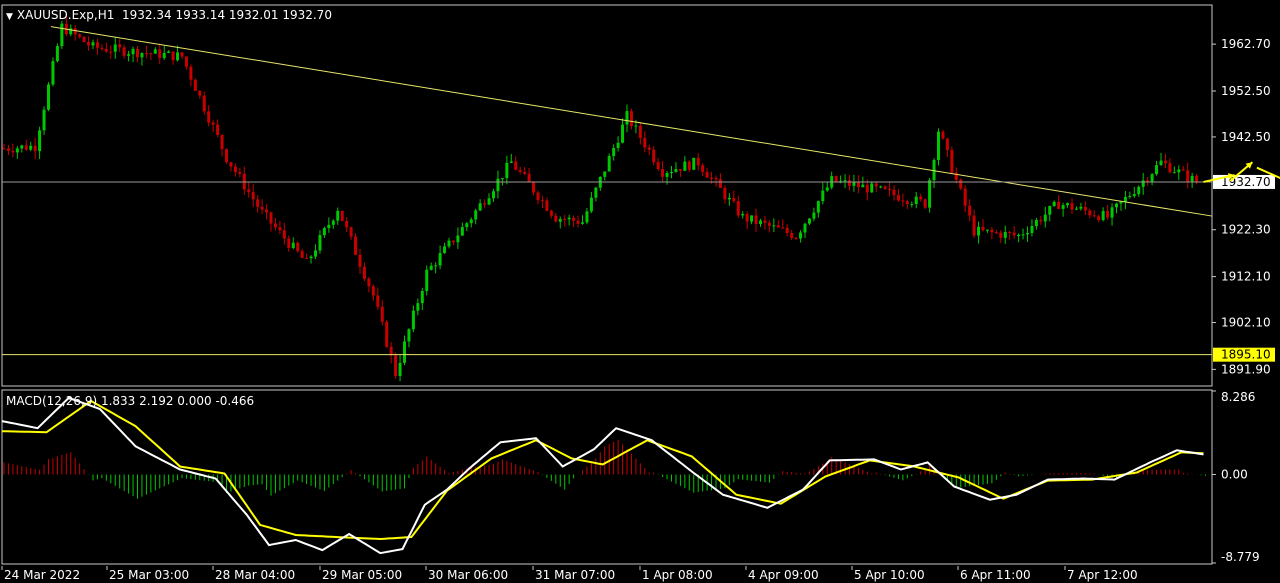  Describe the element at coordinates (1246, 137) in the screenshot. I see `price-tick-label: 1942.50` at that location.